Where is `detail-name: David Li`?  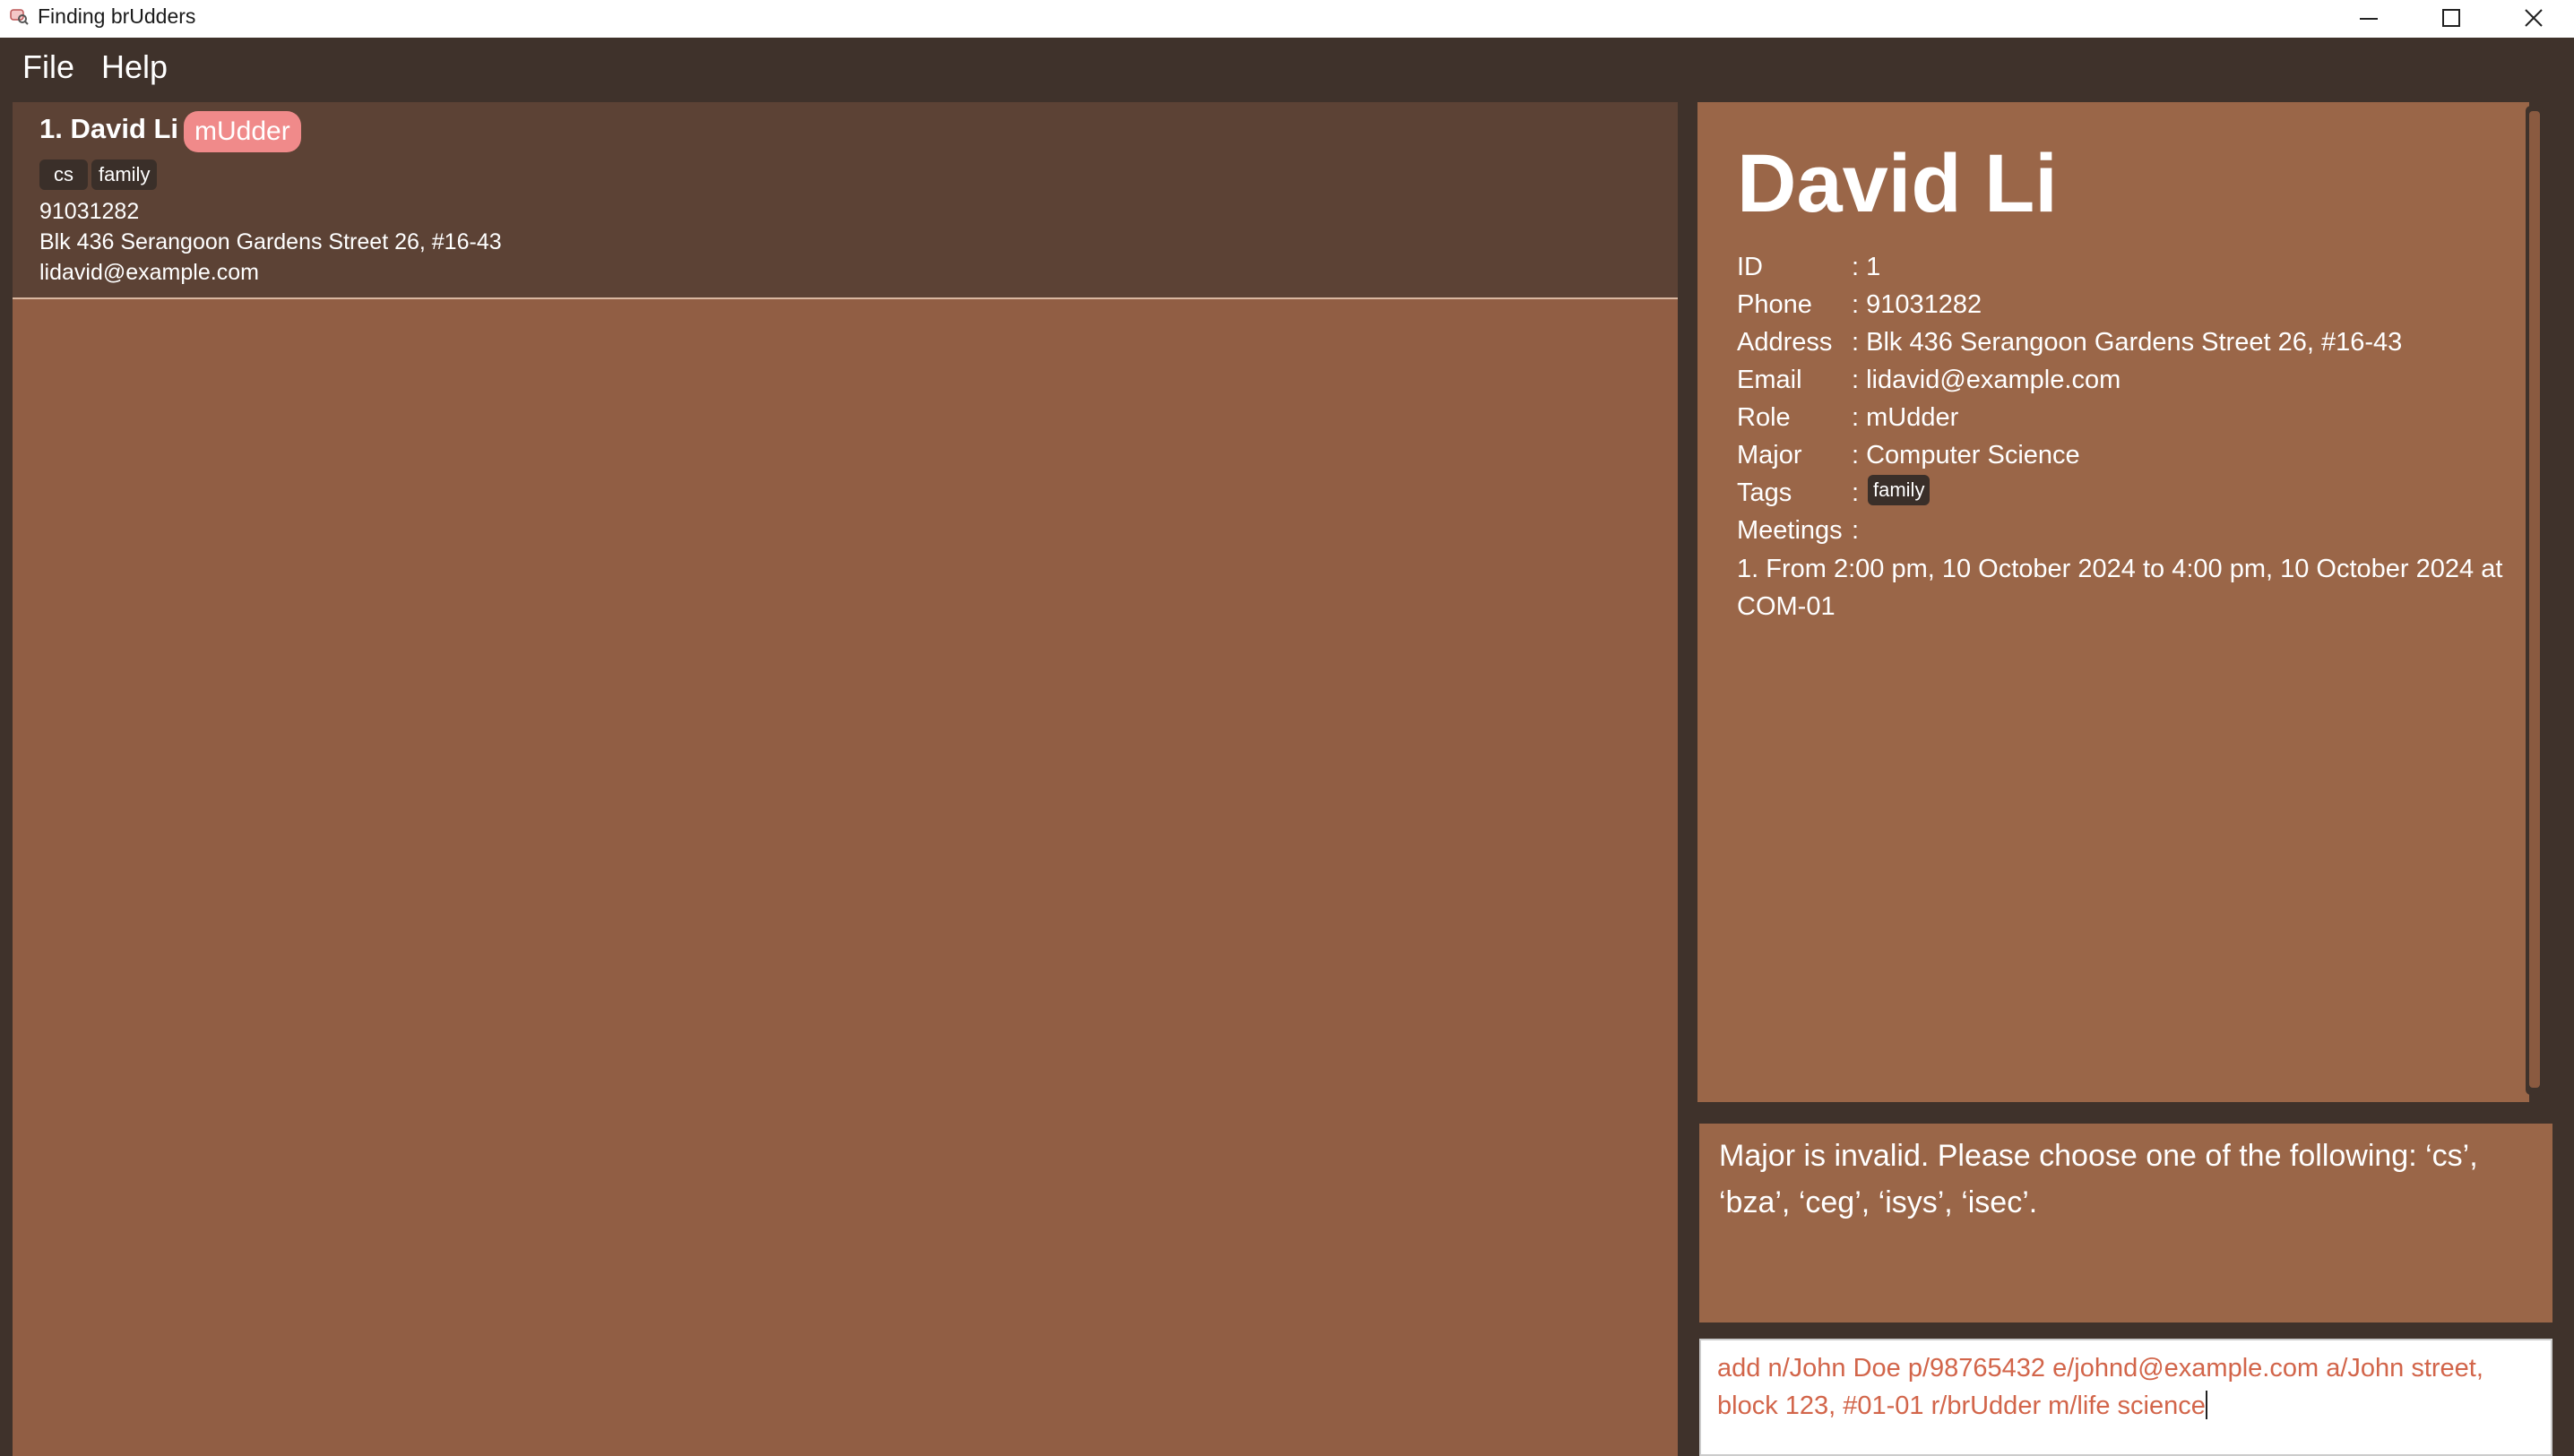
detail-name: David Li is located at coordinates (1897, 183).